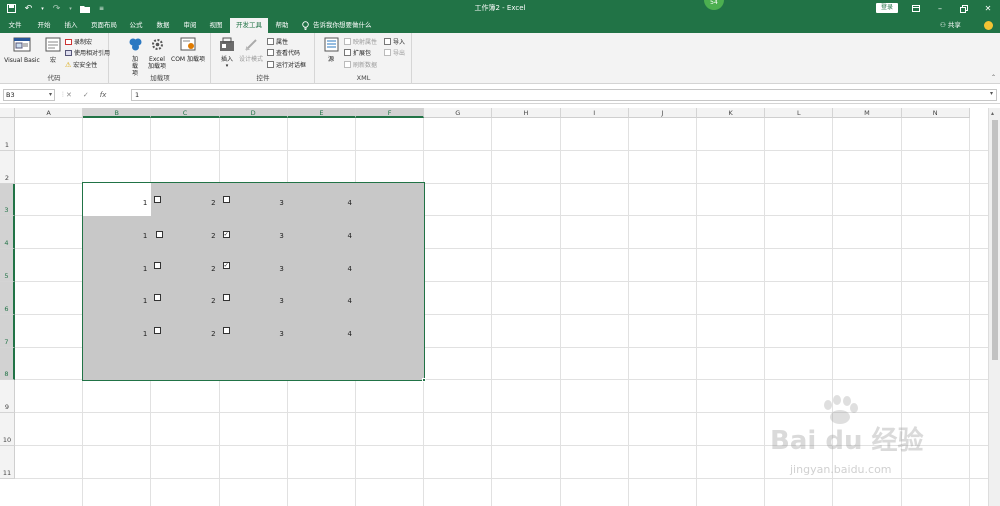  What do you see at coordinates (332, 236) in the screenshot?
I see `cell-e4-value: 4` at bounding box center [332, 236].